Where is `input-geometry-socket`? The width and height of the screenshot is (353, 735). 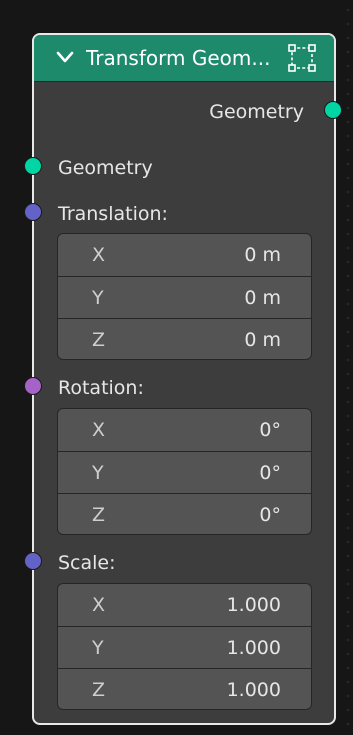
input-geometry-socket is located at coordinates (33, 166).